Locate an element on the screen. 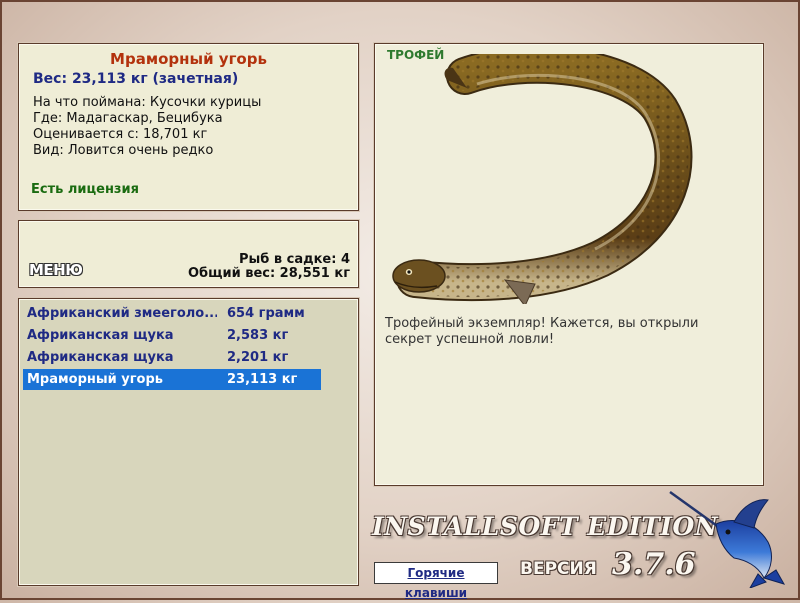  catch-row: Африканский змееголо... 654 грамм is located at coordinates (172, 313).